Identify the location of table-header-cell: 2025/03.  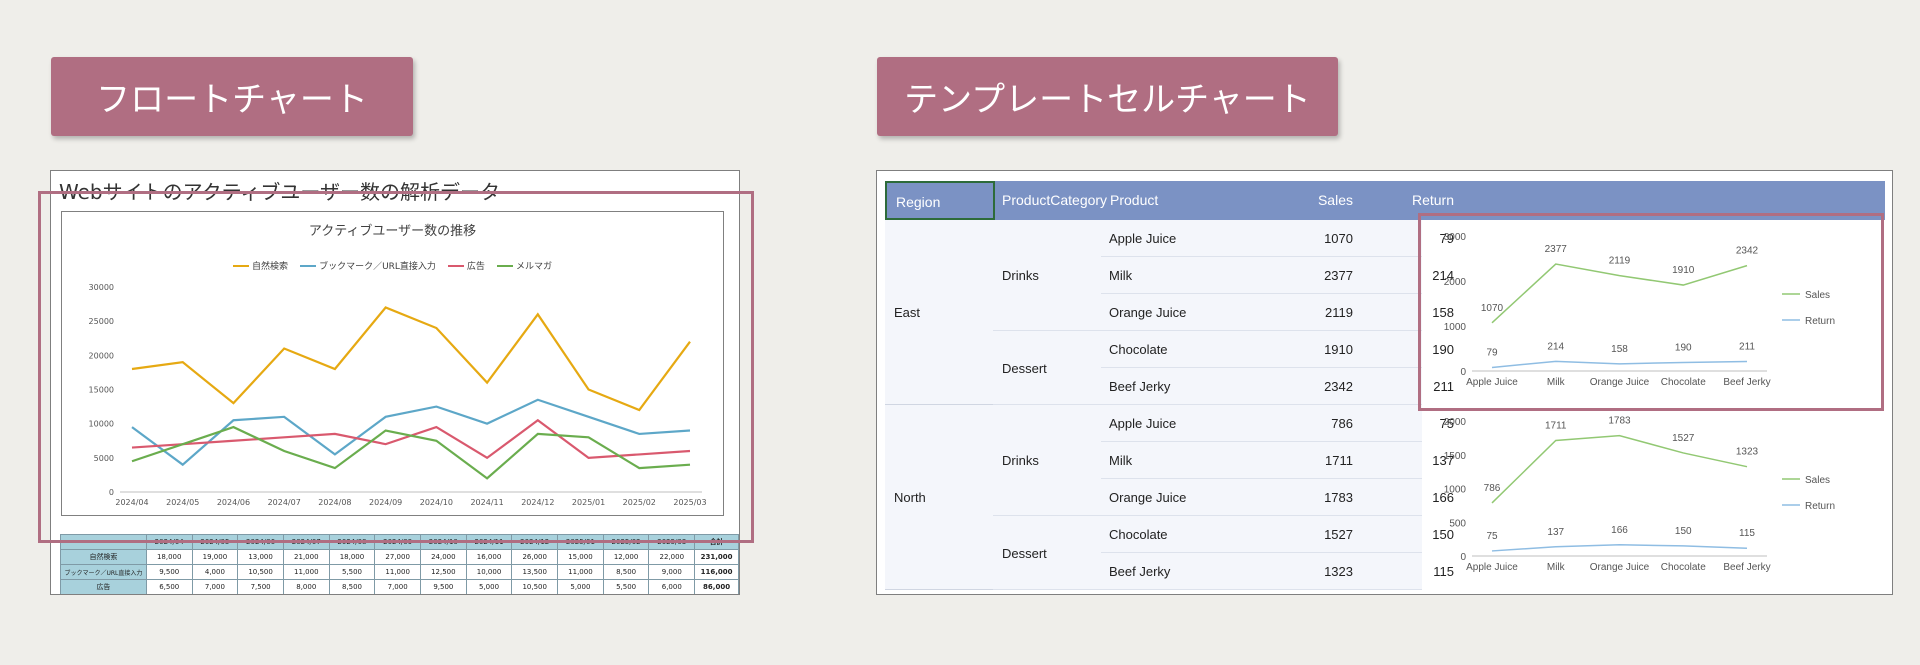
(672, 542).